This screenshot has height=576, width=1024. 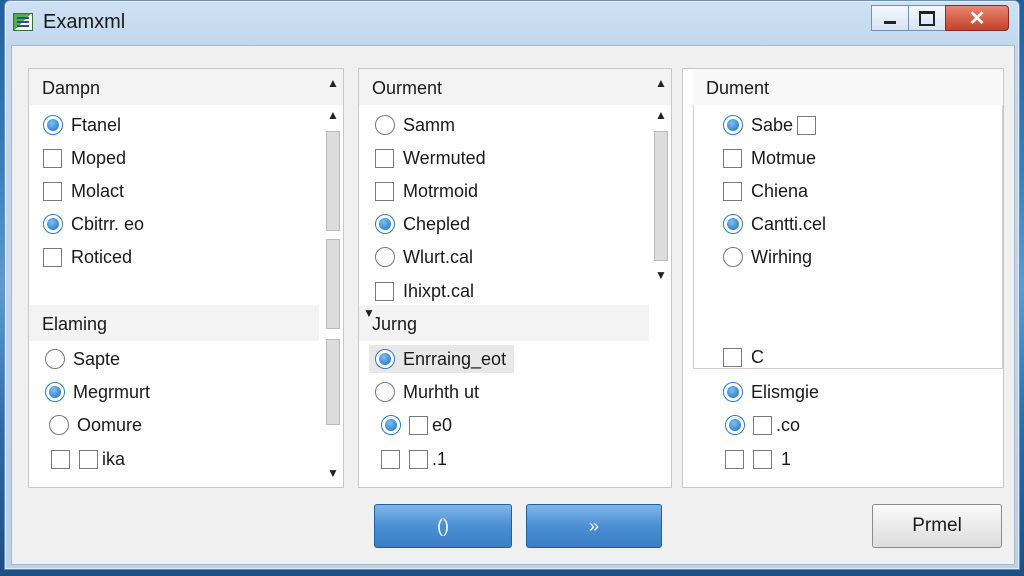 What do you see at coordinates (84, 22) in the screenshot?
I see `window-title: Examxml` at bounding box center [84, 22].